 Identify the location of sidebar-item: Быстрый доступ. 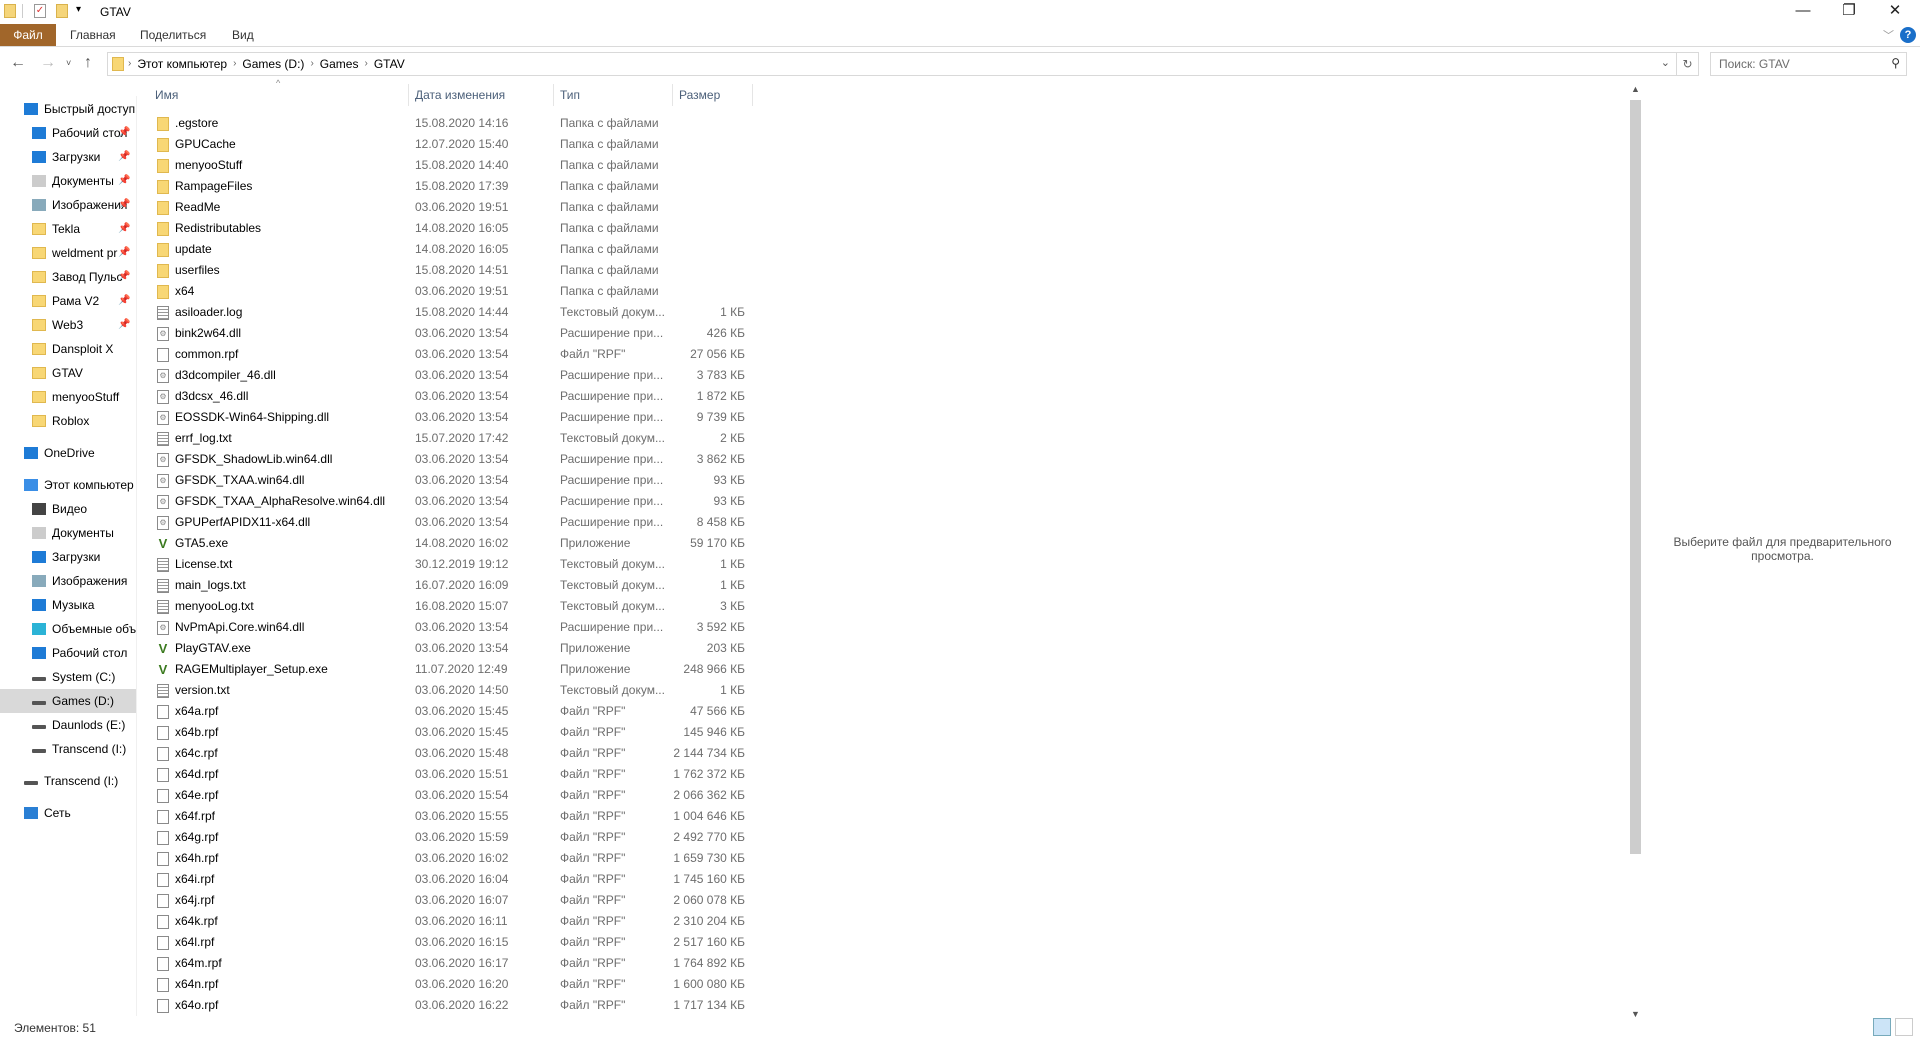
(68, 109).